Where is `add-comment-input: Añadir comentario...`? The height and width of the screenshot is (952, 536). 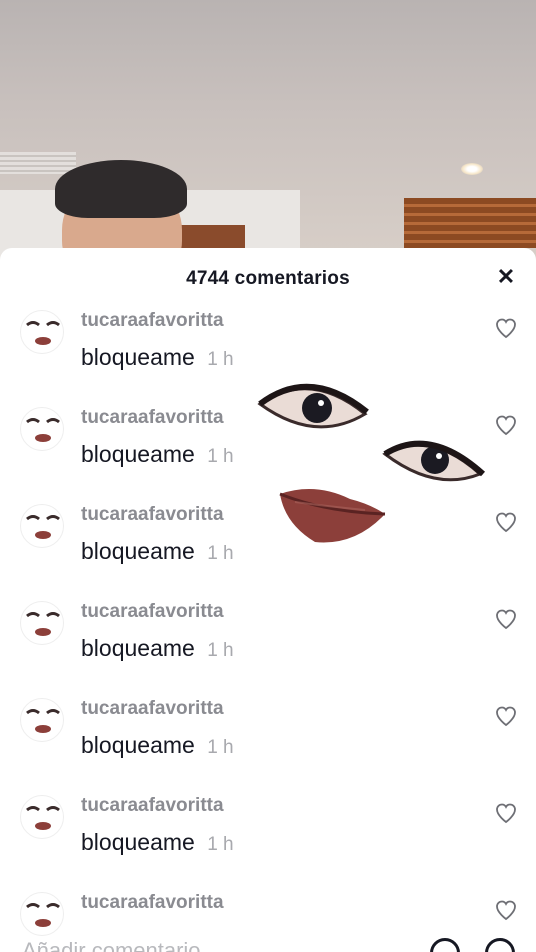
add-comment-input: Añadir comentario... is located at coordinates (120, 945).